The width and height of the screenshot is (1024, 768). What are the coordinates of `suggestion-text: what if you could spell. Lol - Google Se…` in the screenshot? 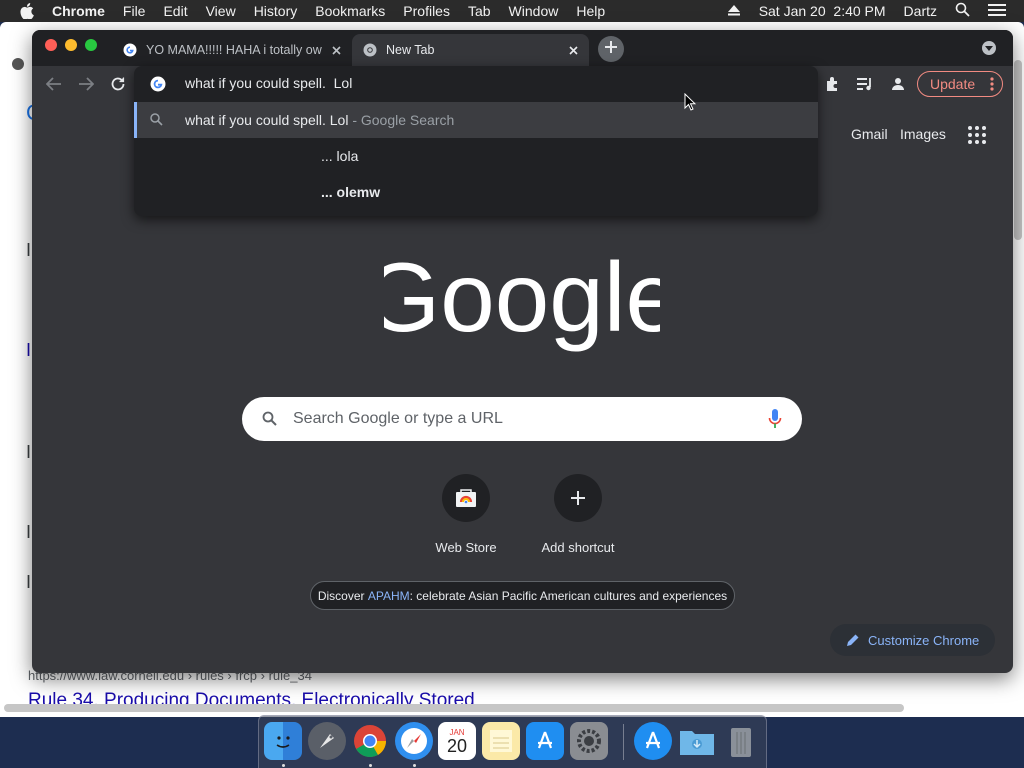 It's located at (320, 120).